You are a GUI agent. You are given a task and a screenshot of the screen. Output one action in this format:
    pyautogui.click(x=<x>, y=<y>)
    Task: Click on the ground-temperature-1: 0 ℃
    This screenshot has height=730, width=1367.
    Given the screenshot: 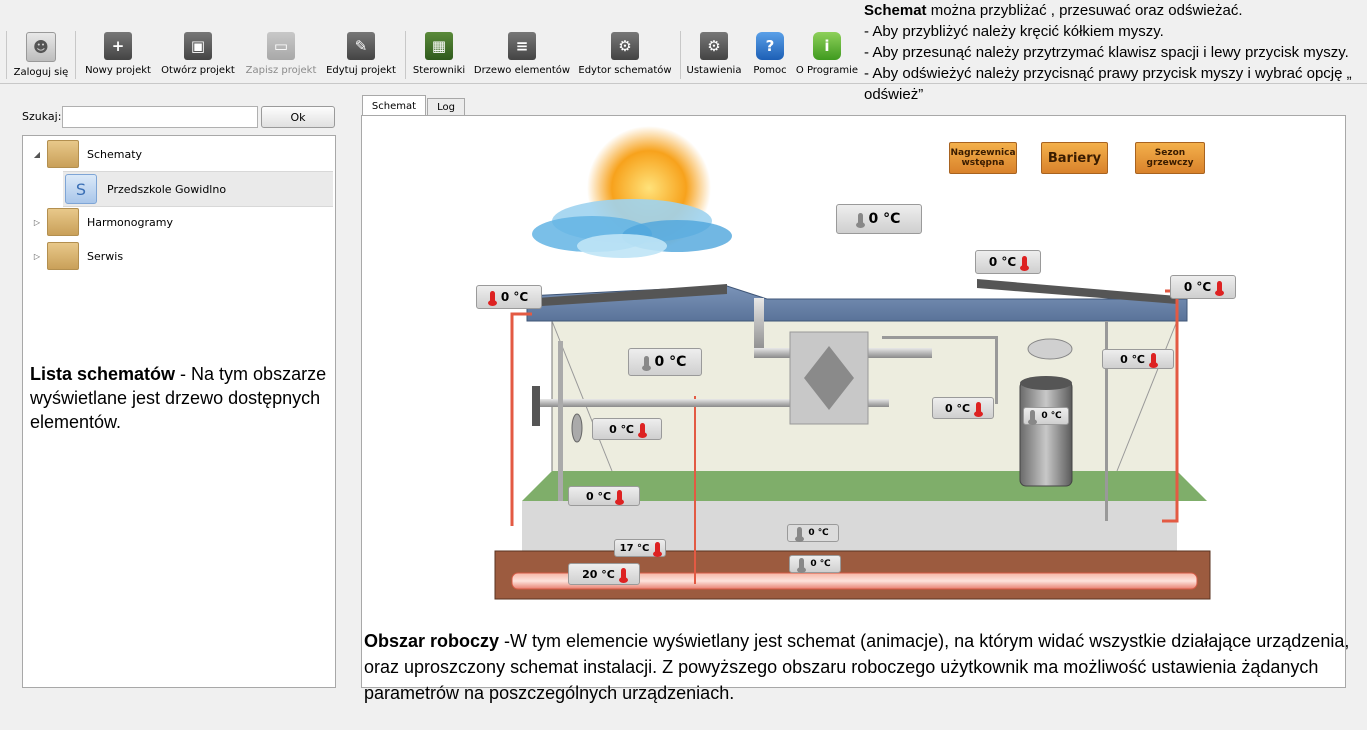 What is the action you would take?
    pyautogui.click(x=813, y=533)
    